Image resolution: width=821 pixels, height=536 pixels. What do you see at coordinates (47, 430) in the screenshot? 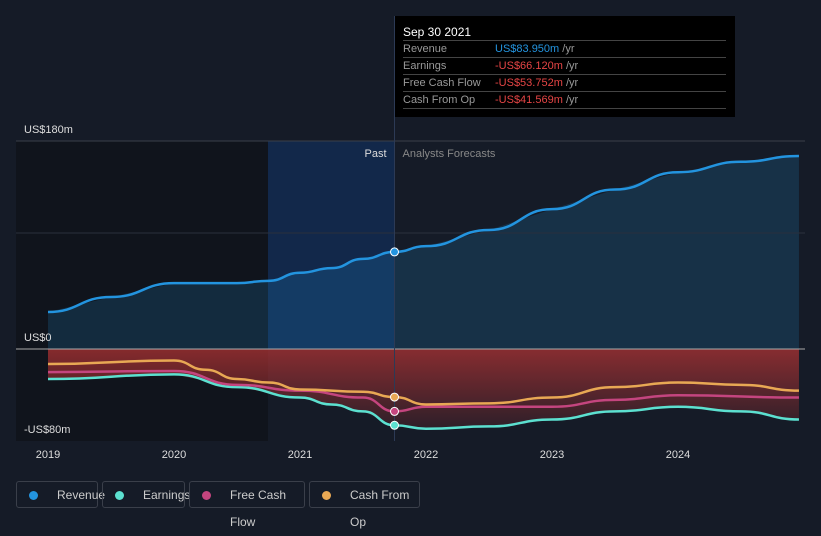
I see `y-tick-label: -US$80m` at bounding box center [47, 430].